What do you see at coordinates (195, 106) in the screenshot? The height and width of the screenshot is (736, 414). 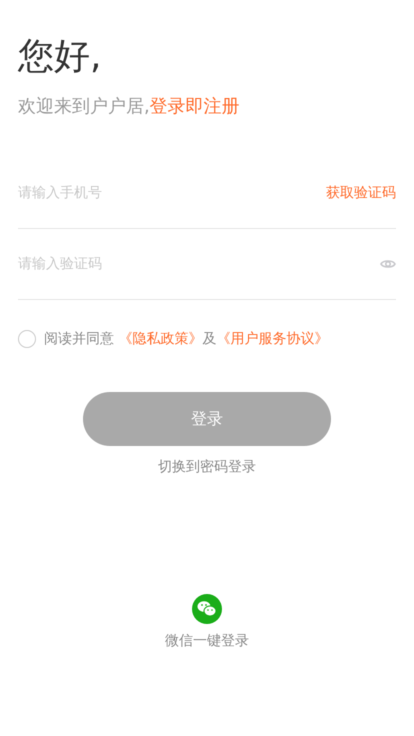 I see `register-link: 登录即注册` at bounding box center [195, 106].